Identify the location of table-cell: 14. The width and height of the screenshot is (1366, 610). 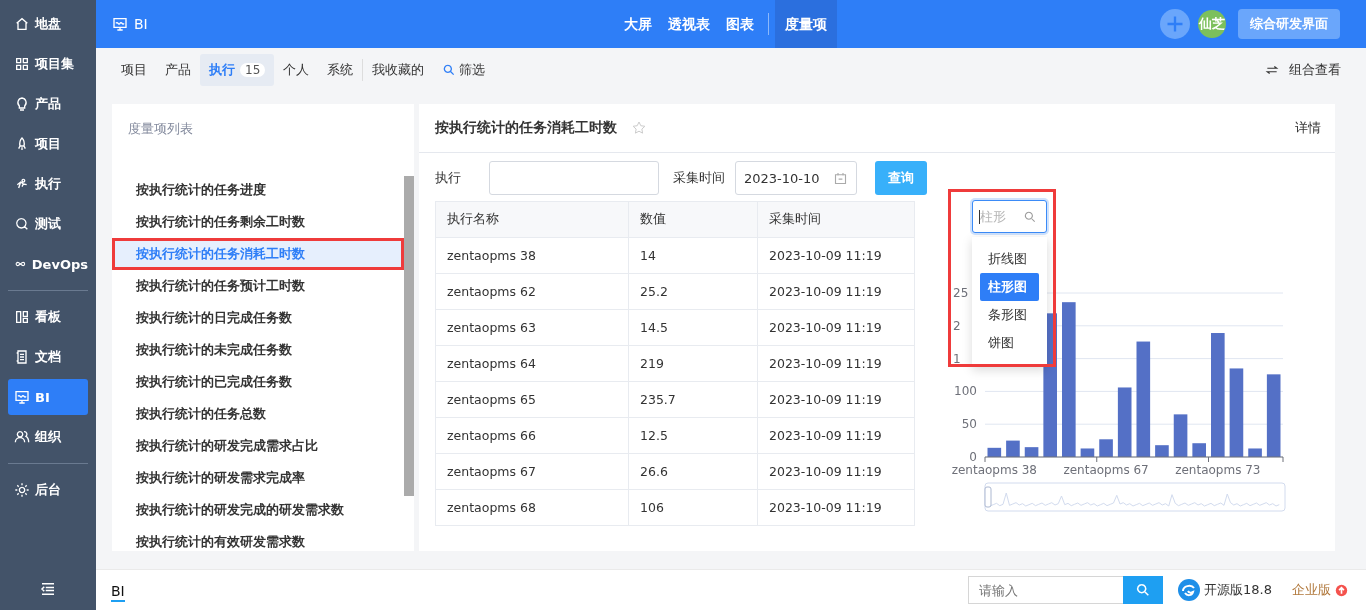
(693, 255).